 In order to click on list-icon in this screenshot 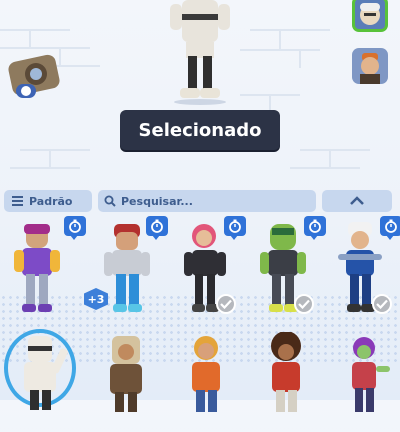, I will do `click(17, 201)`.